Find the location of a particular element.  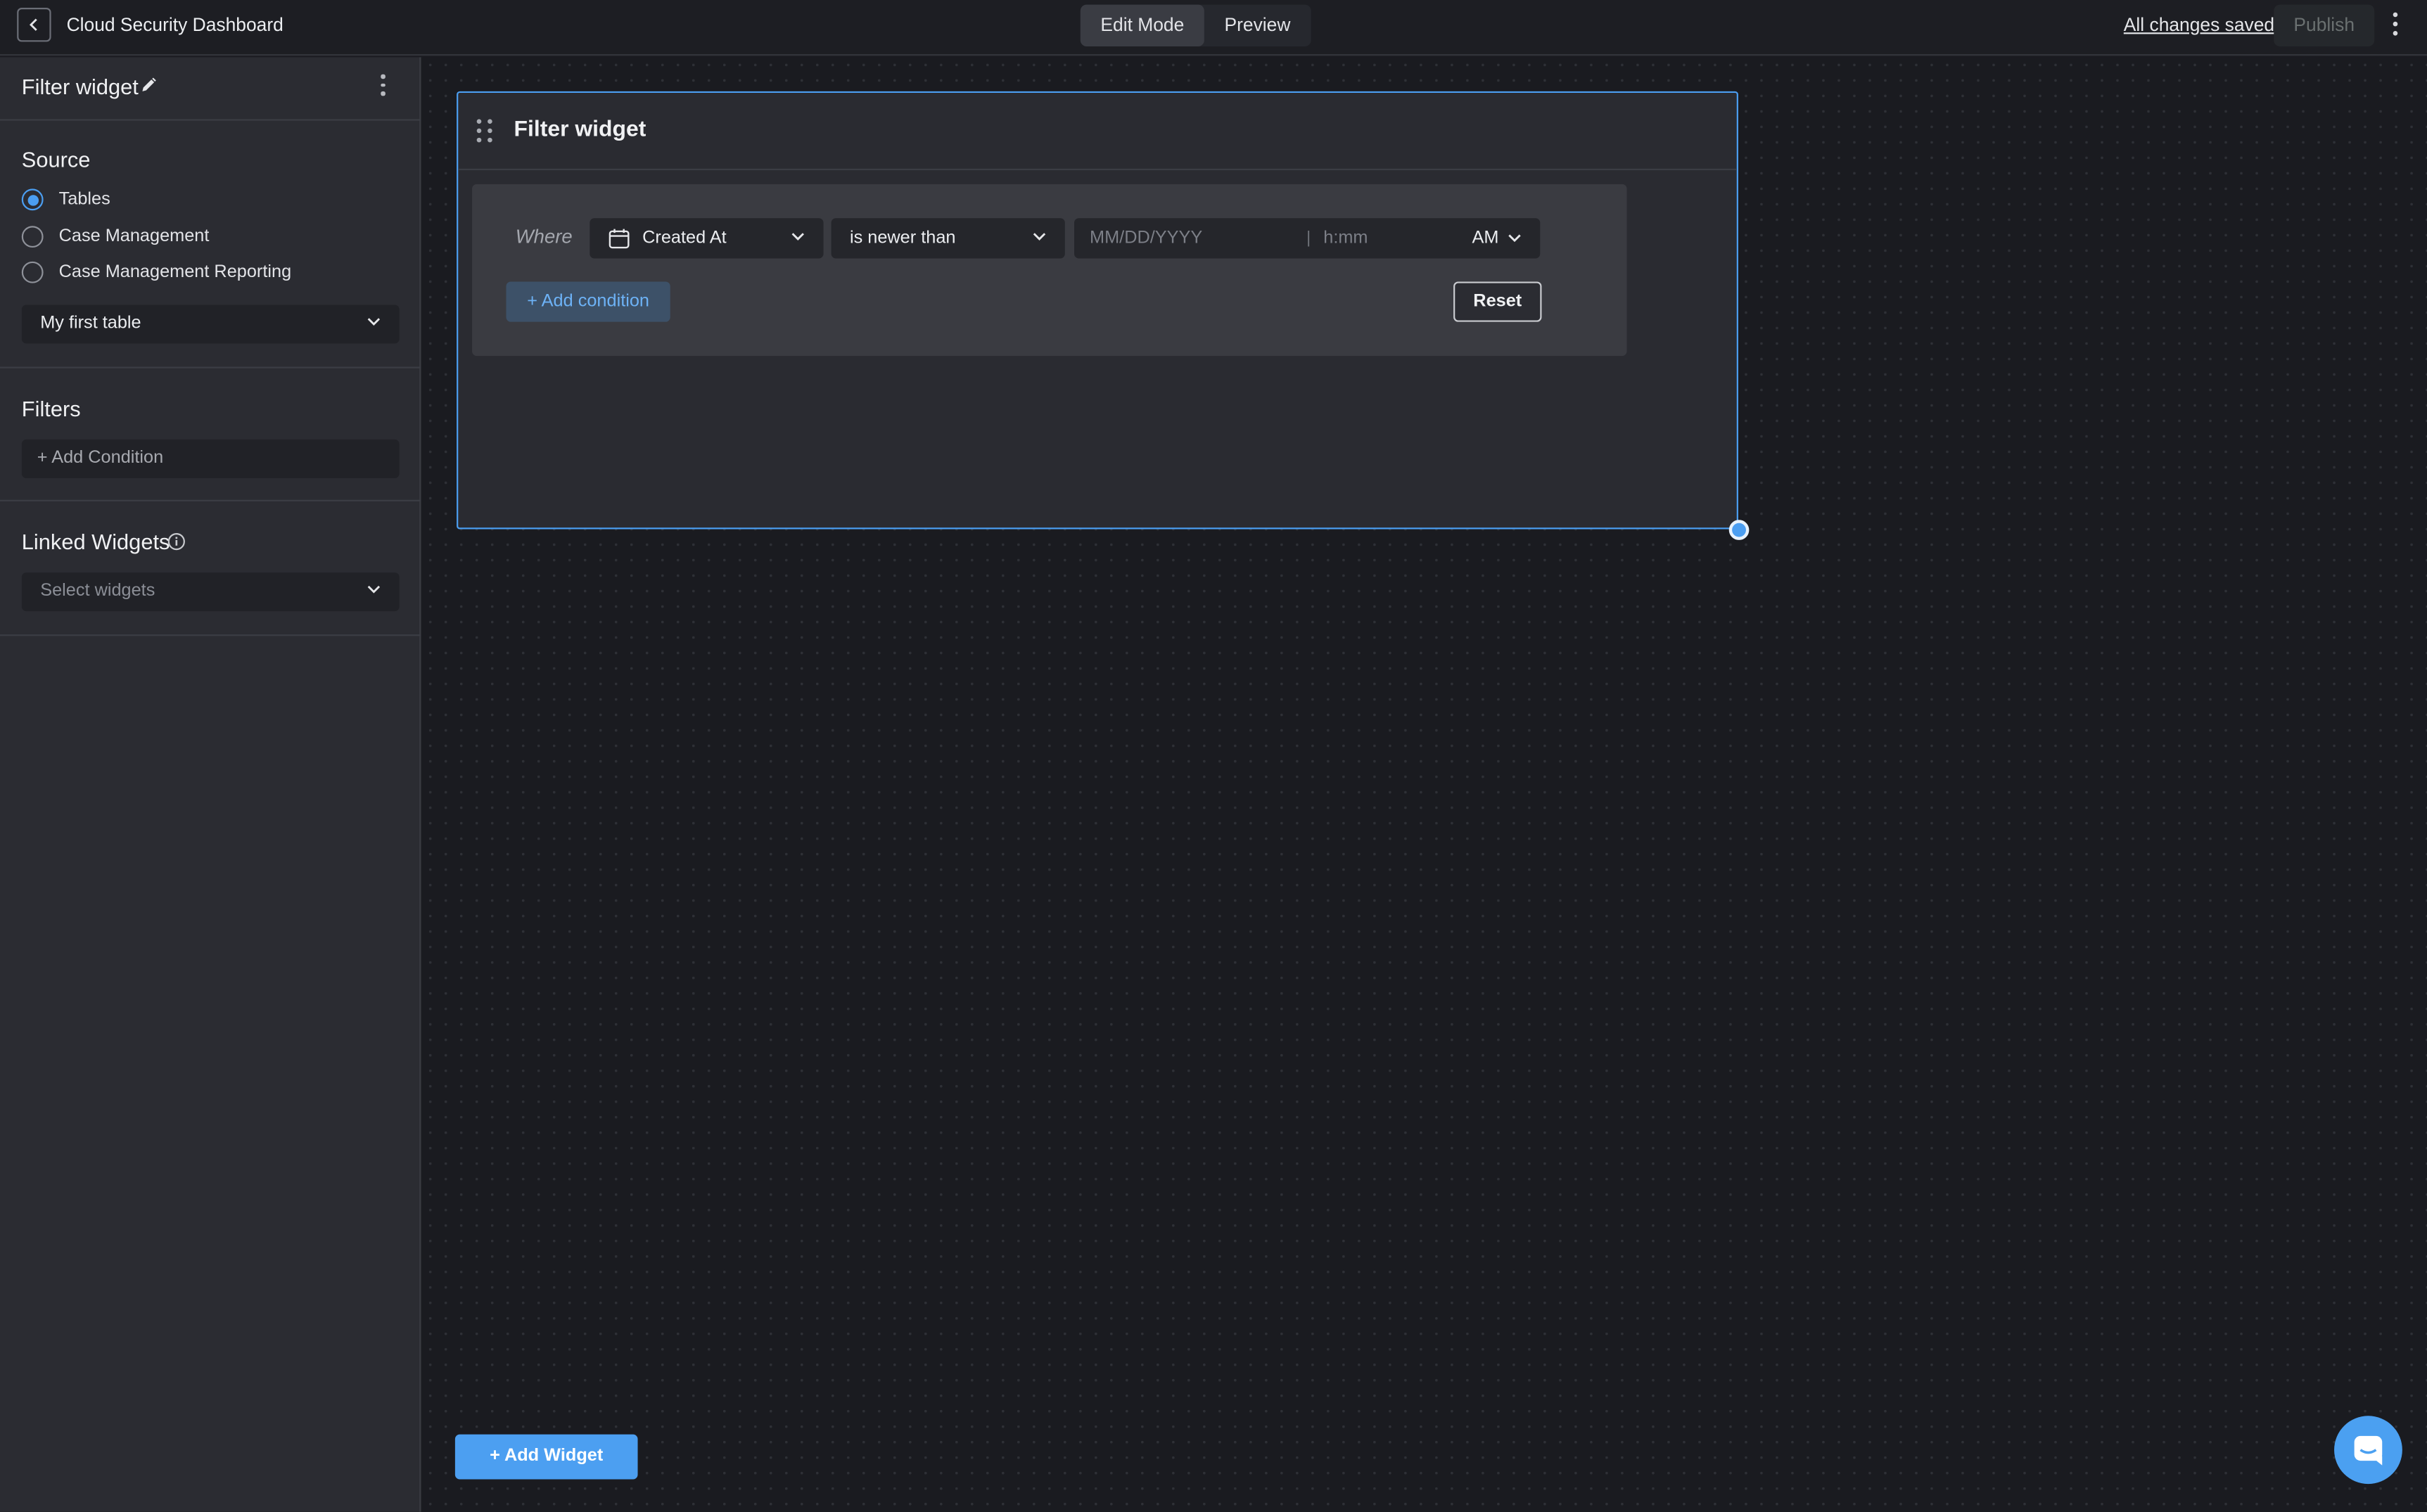

time-input: h:mm is located at coordinates (1345, 238).